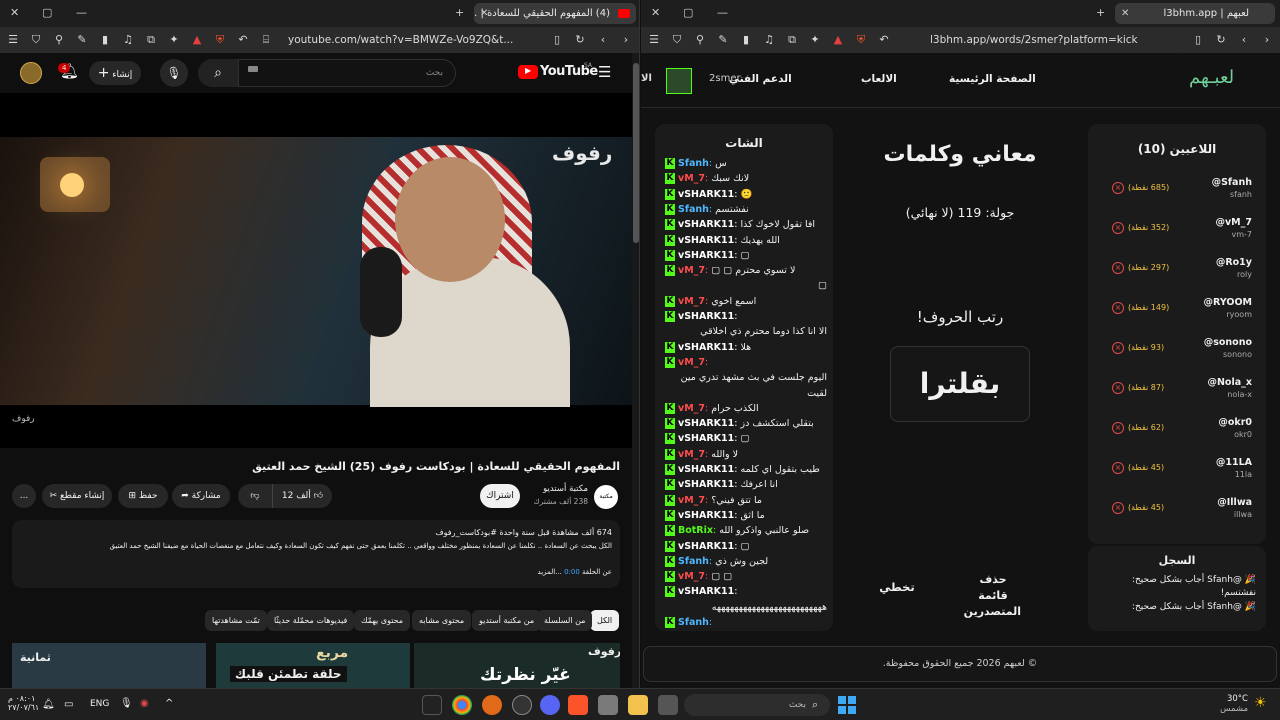 Image resolution: width=1280 pixels, height=720 pixels. What do you see at coordinates (757, 705) in the screenshot?
I see `taskbar-search: بحث` at bounding box center [757, 705].